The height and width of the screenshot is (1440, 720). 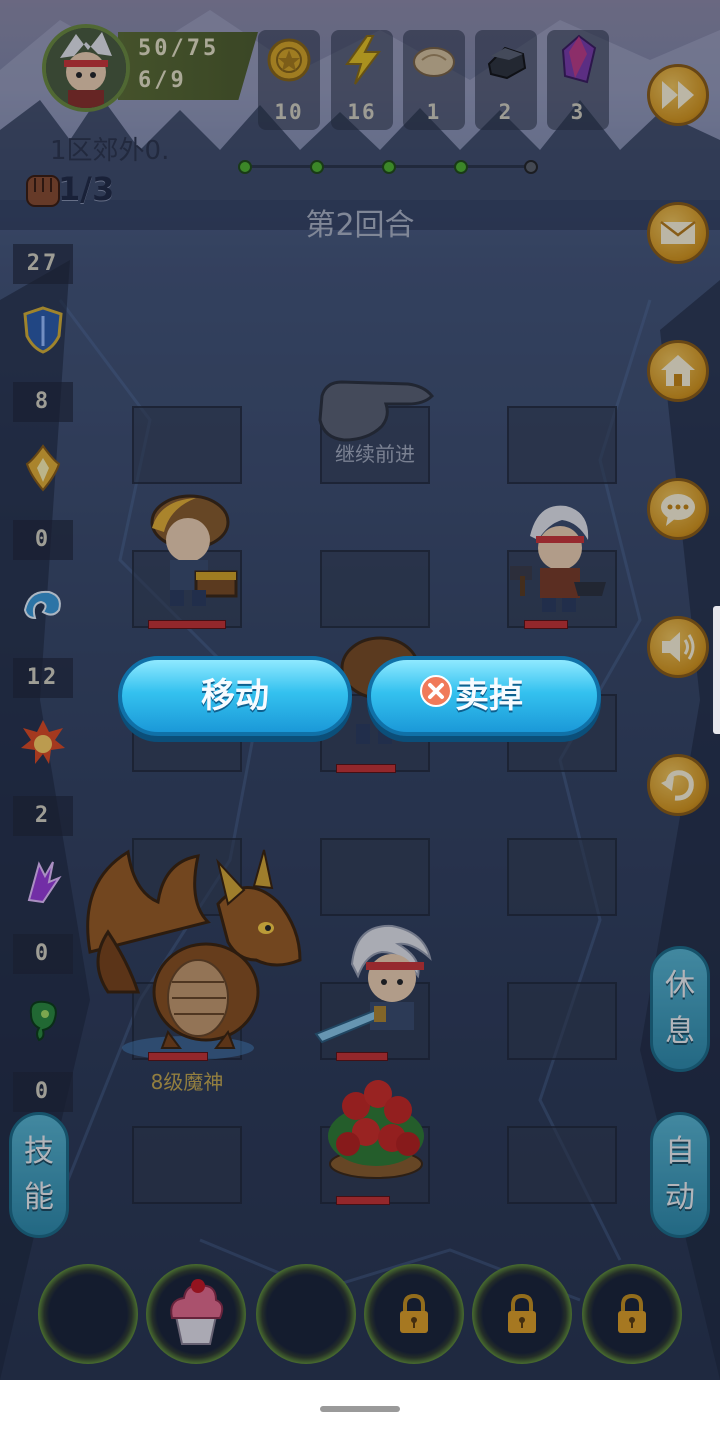 What do you see at coordinates (43, 816) in the screenshot?
I see `stat-value: 2` at bounding box center [43, 816].